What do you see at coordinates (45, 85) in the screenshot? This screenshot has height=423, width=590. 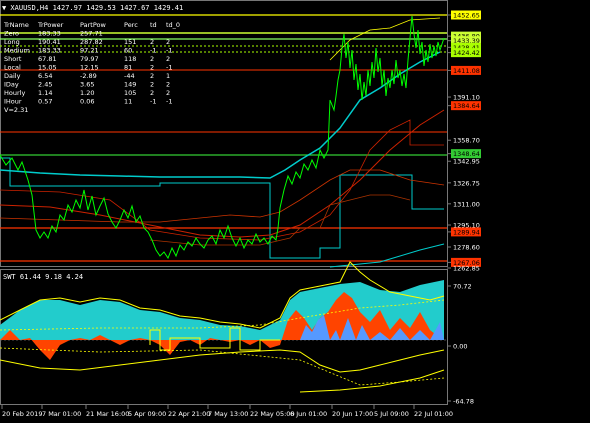 I see `table-cell: 2.45` at bounding box center [45, 85].